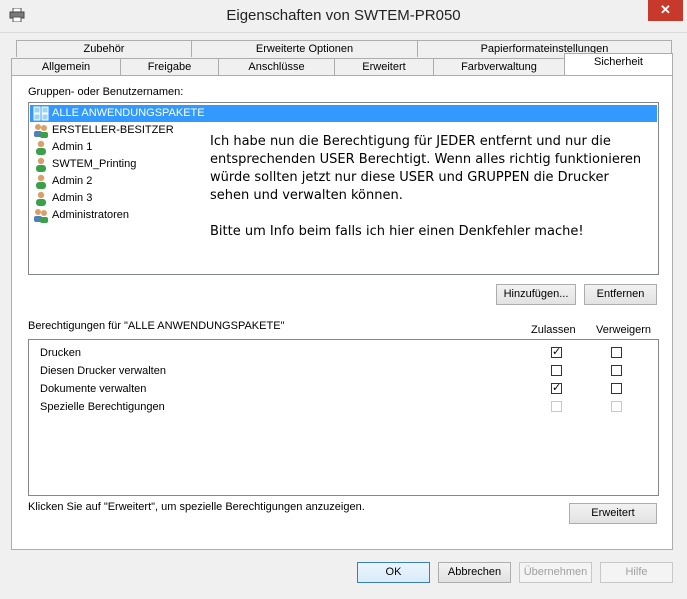 The width and height of the screenshot is (687, 599). What do you see at coordinates (102, 407) in the screenshot?
I see `permission-label: Spezielle Berechtigungen` at bounding box center [102, 407].